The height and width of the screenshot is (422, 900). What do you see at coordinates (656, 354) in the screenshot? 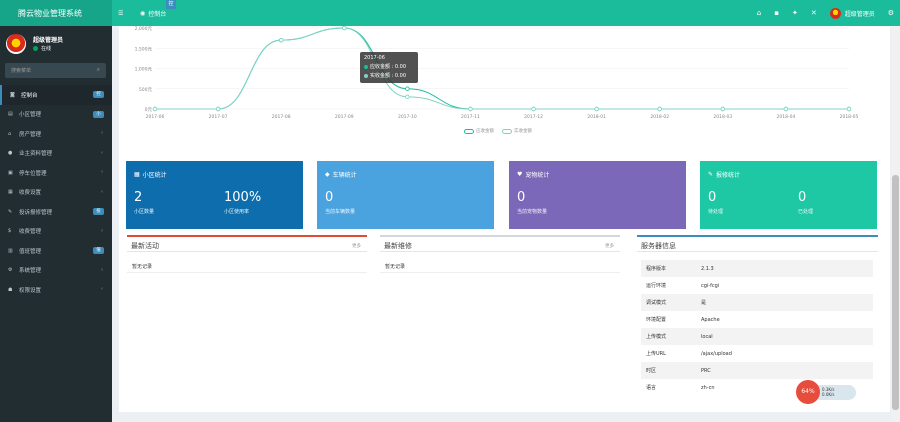
I see `server-key: 上传URL` at bounding box center [656, 354].